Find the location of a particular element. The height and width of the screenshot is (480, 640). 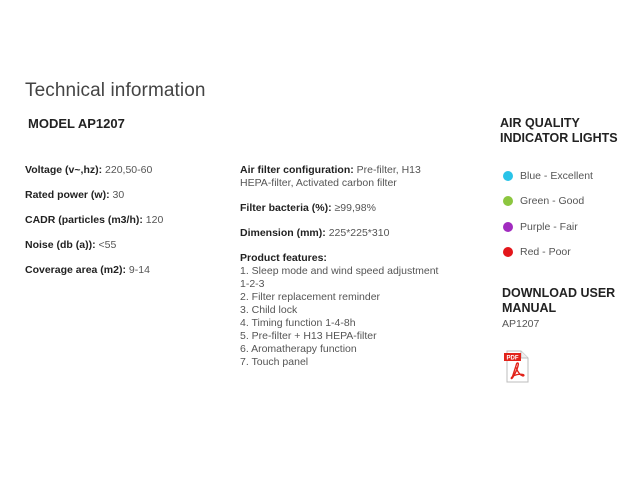

spec-value: 9-14 is located at coordinates (139, 270).